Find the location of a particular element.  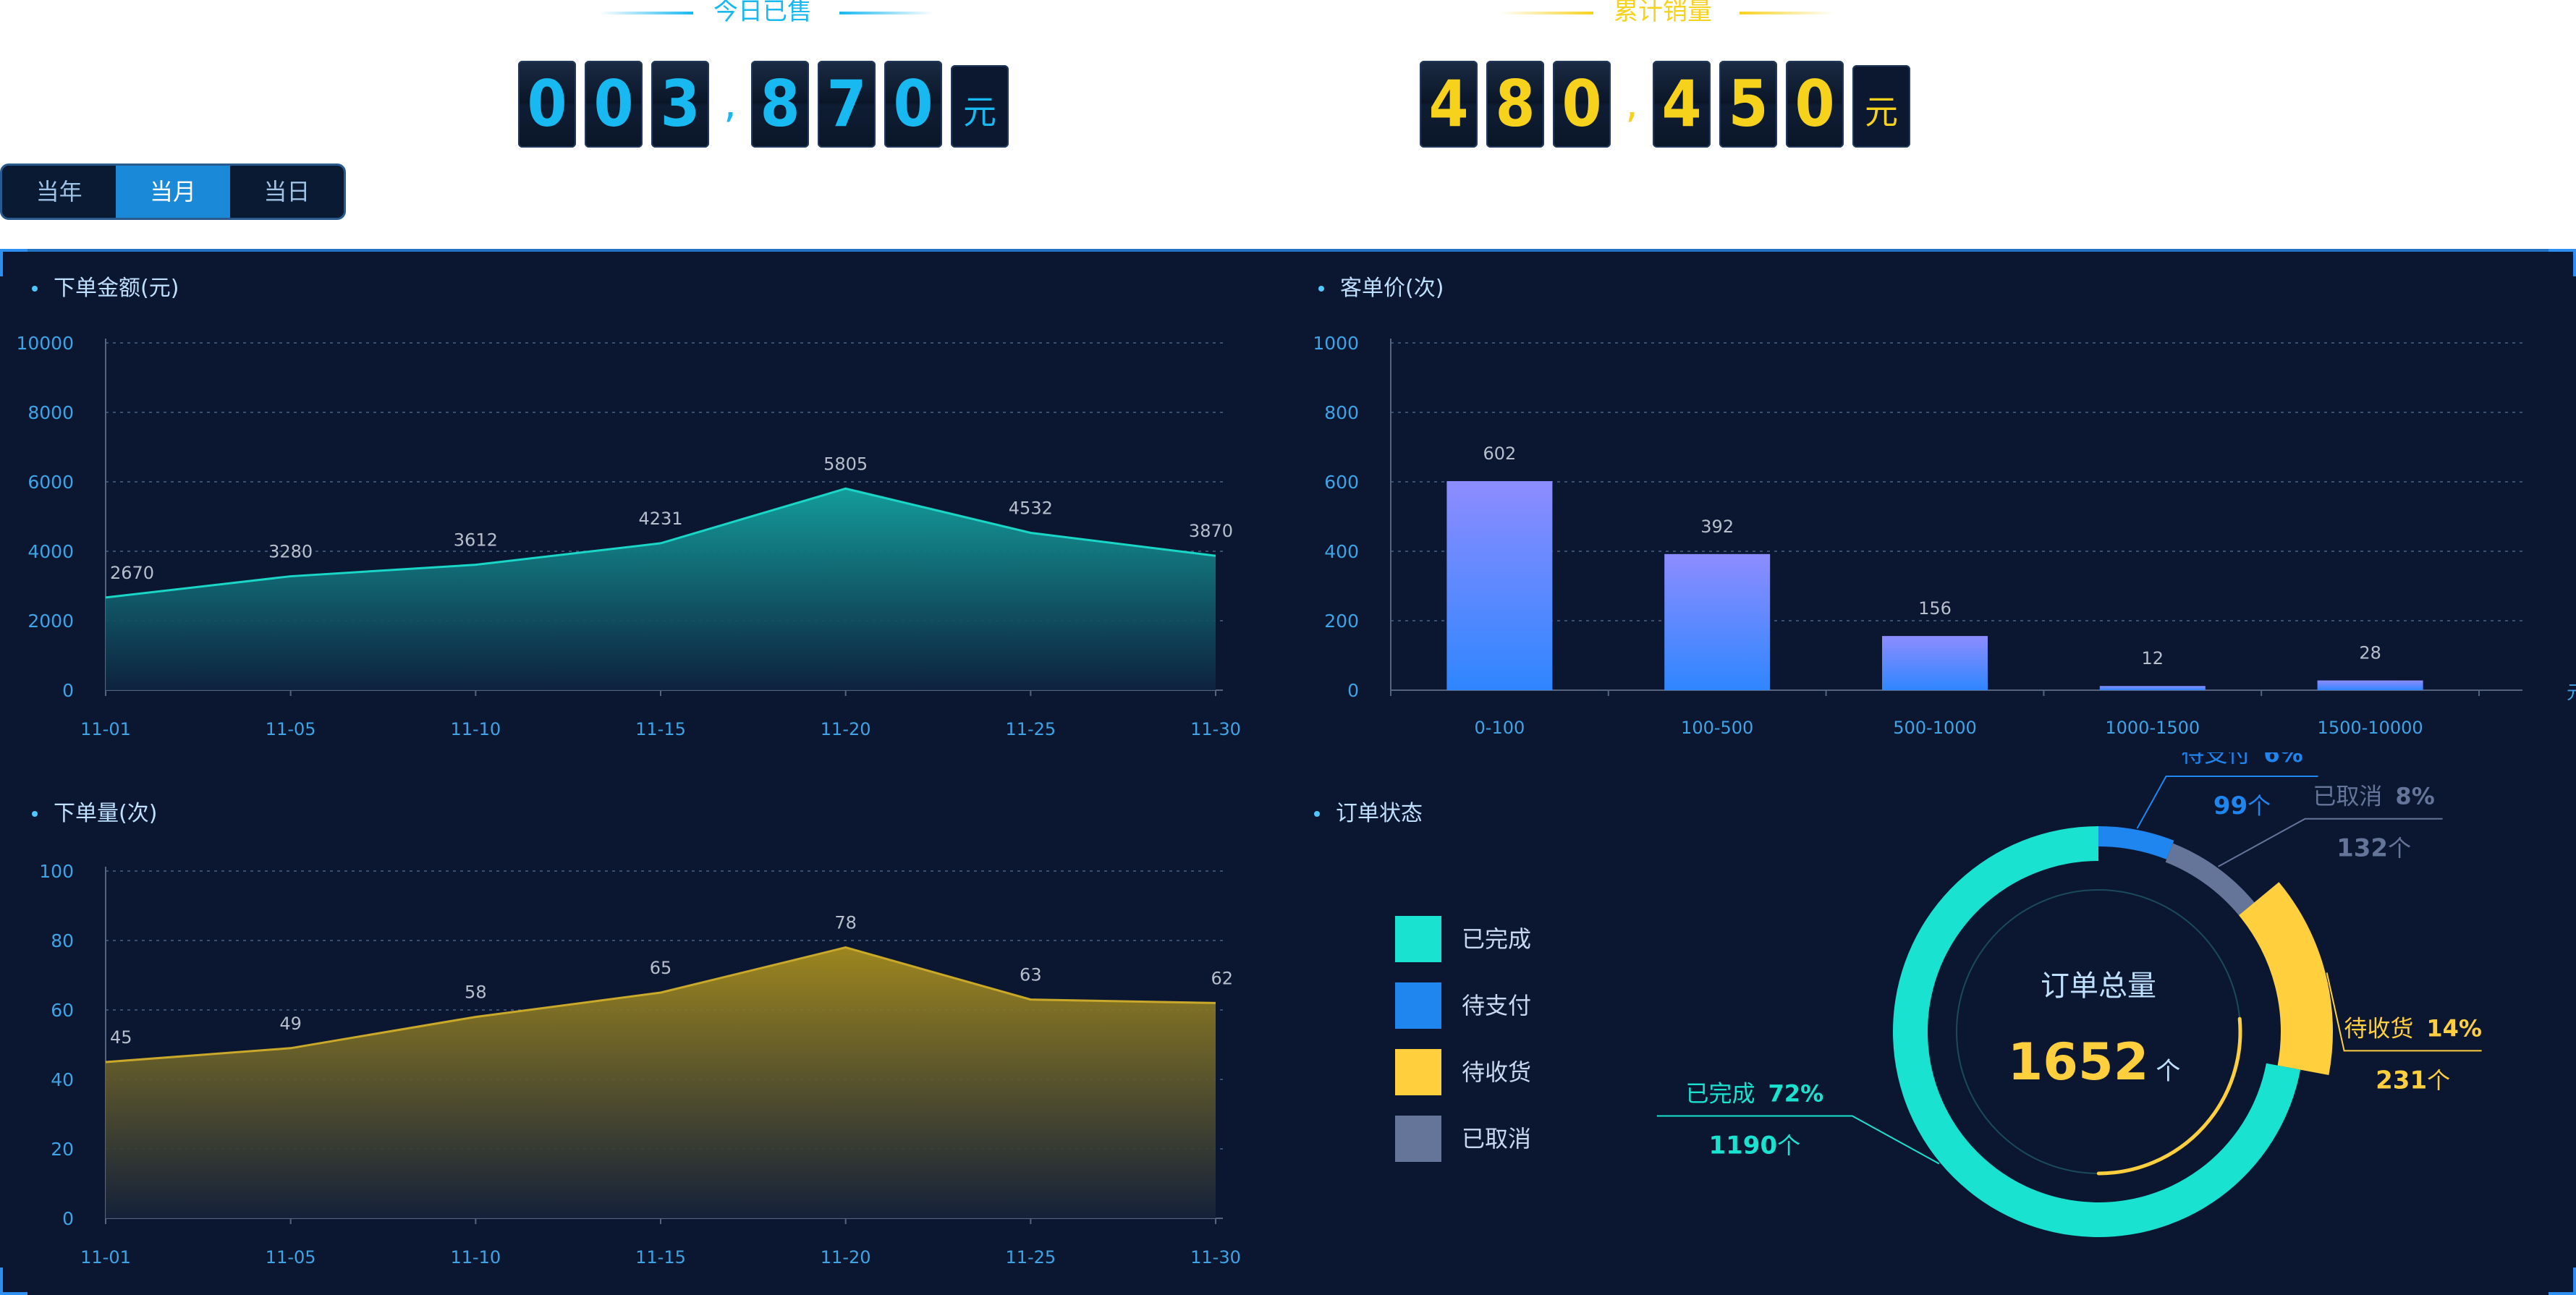

data-label: 12 is located at coordinates (2153, 658).